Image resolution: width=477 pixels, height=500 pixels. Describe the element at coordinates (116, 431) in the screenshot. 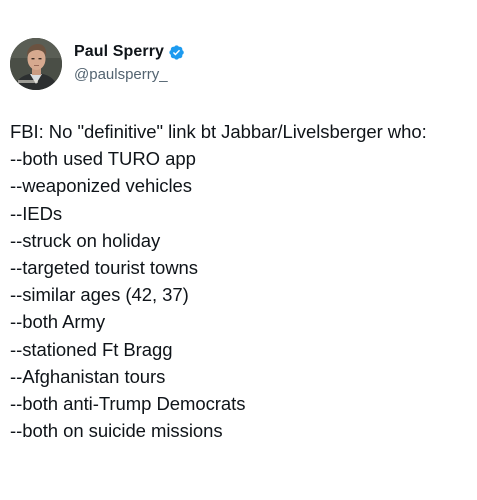

I see `tweet-line: --both on suicide missions` at that location.